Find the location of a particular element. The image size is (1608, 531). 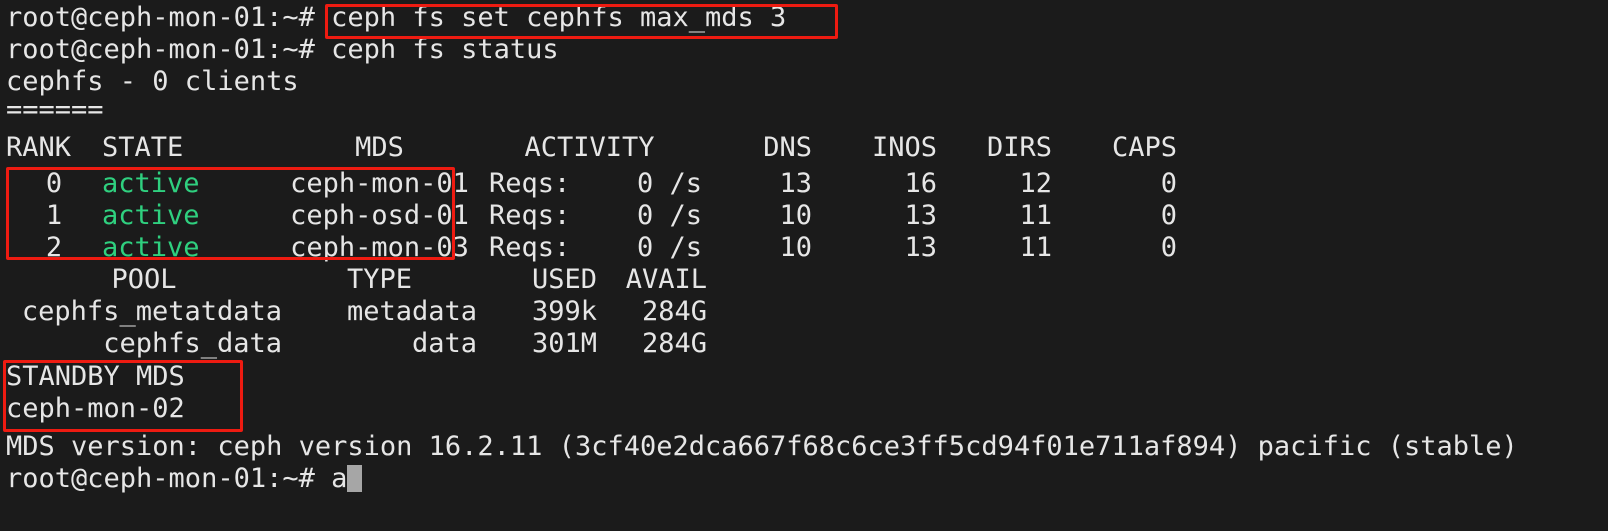

col-header-state: STATE is located at coordinates (143, 147).